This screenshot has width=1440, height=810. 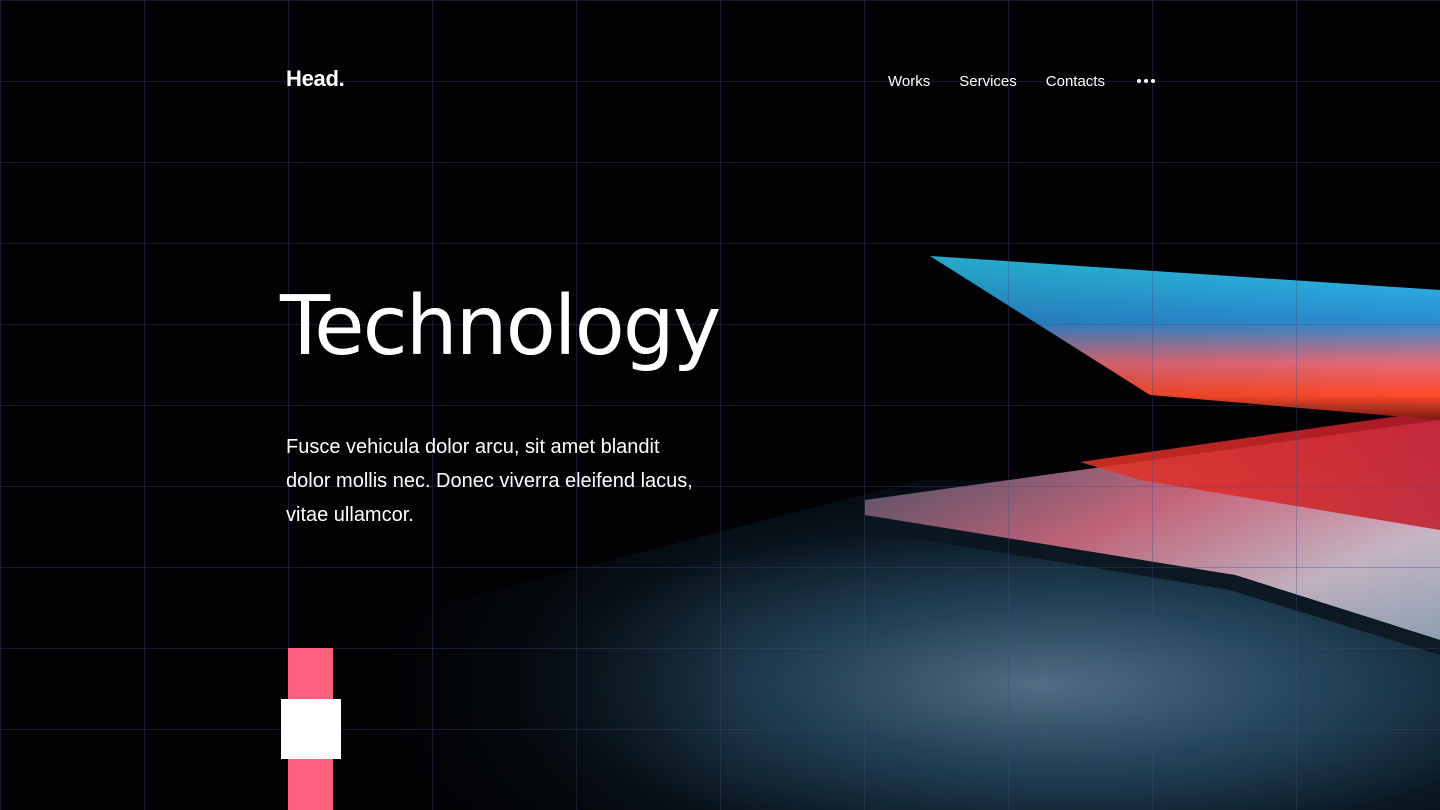 What do you see at coordinates (1021, 81) in the screenshot?
I see `main-nav: Works Services Contacts` at bounding box center [1021, 81].